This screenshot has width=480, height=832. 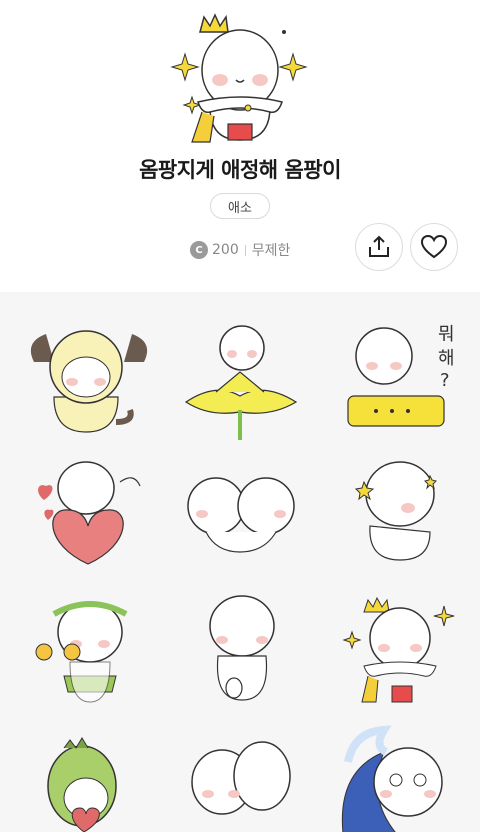 I want to click on like-button, so click(x=434, y=247).